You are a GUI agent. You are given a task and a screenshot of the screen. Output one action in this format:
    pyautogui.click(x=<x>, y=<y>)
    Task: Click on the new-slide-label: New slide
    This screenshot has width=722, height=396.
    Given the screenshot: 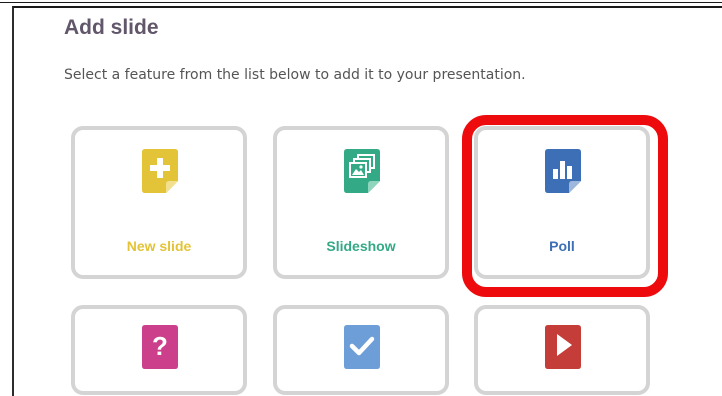 What is the action you would take?
    pyautogui.click(x=159, y=246)
    